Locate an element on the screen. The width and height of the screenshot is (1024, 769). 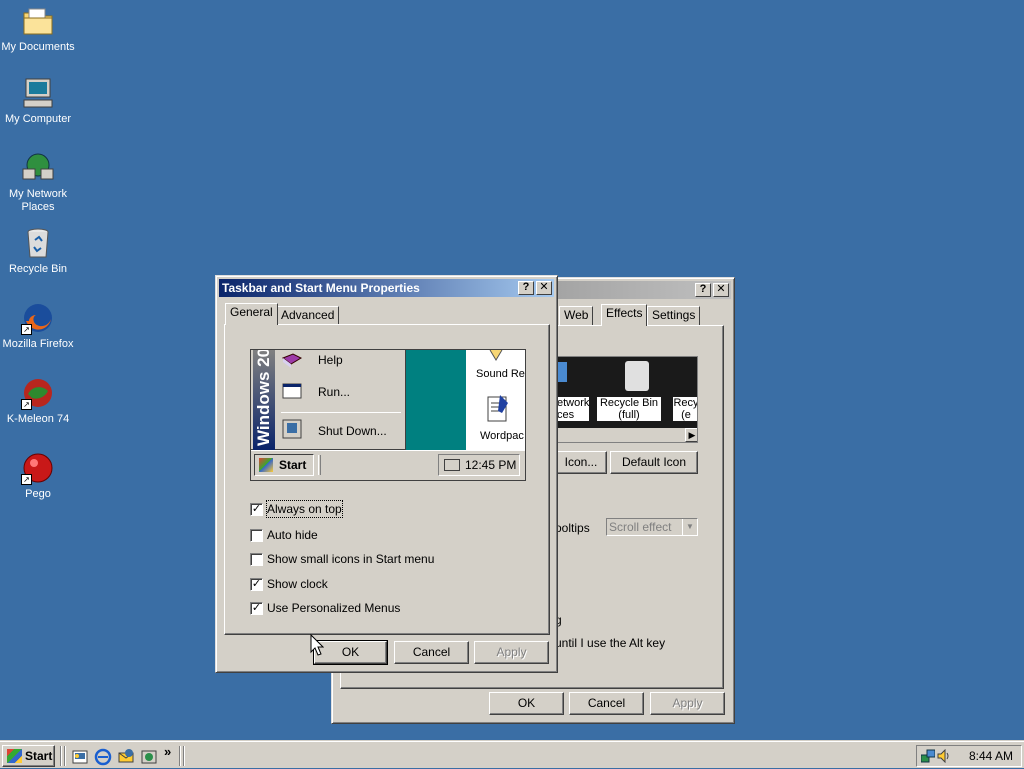
option-label: Always on top is located at coordinates (304, 509).